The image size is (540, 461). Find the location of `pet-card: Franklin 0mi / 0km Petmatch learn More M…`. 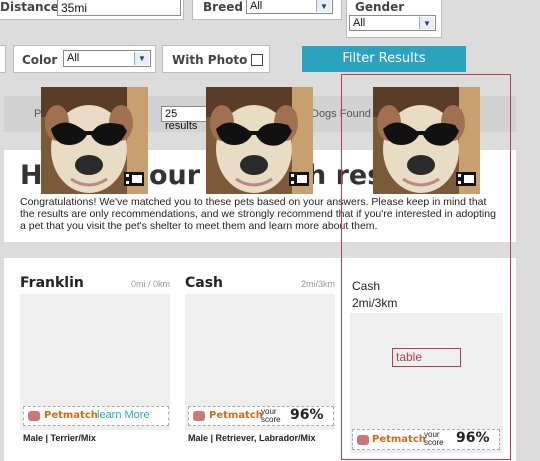

pet-card: Franklin 0mi / 0km Petmatch learn More M… is located at coordinates (96, 362).